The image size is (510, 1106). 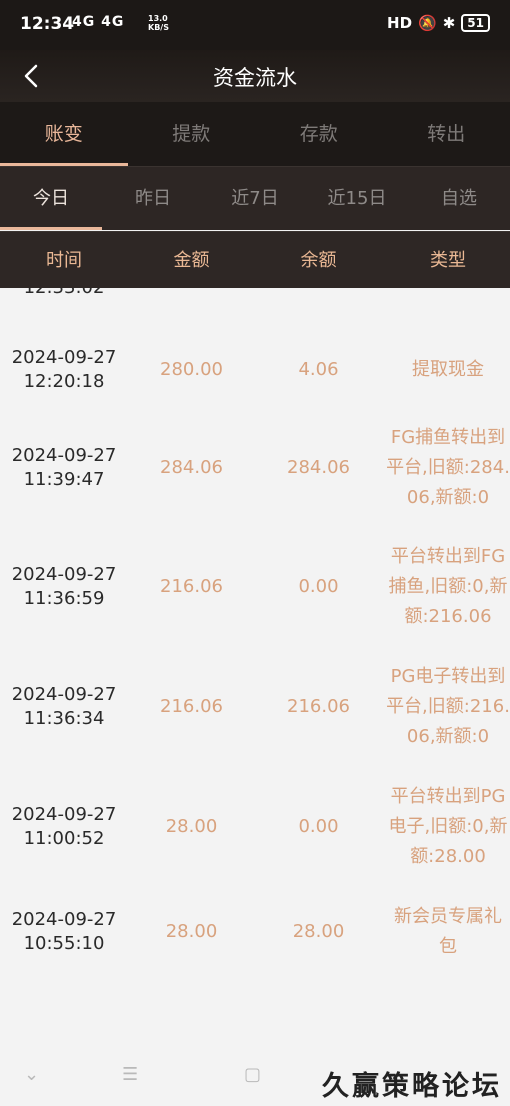 What do you see at coordinates (448, 369) in the screenshot?
I see `record-type: 提取现金` at bounding box center [448, 369].